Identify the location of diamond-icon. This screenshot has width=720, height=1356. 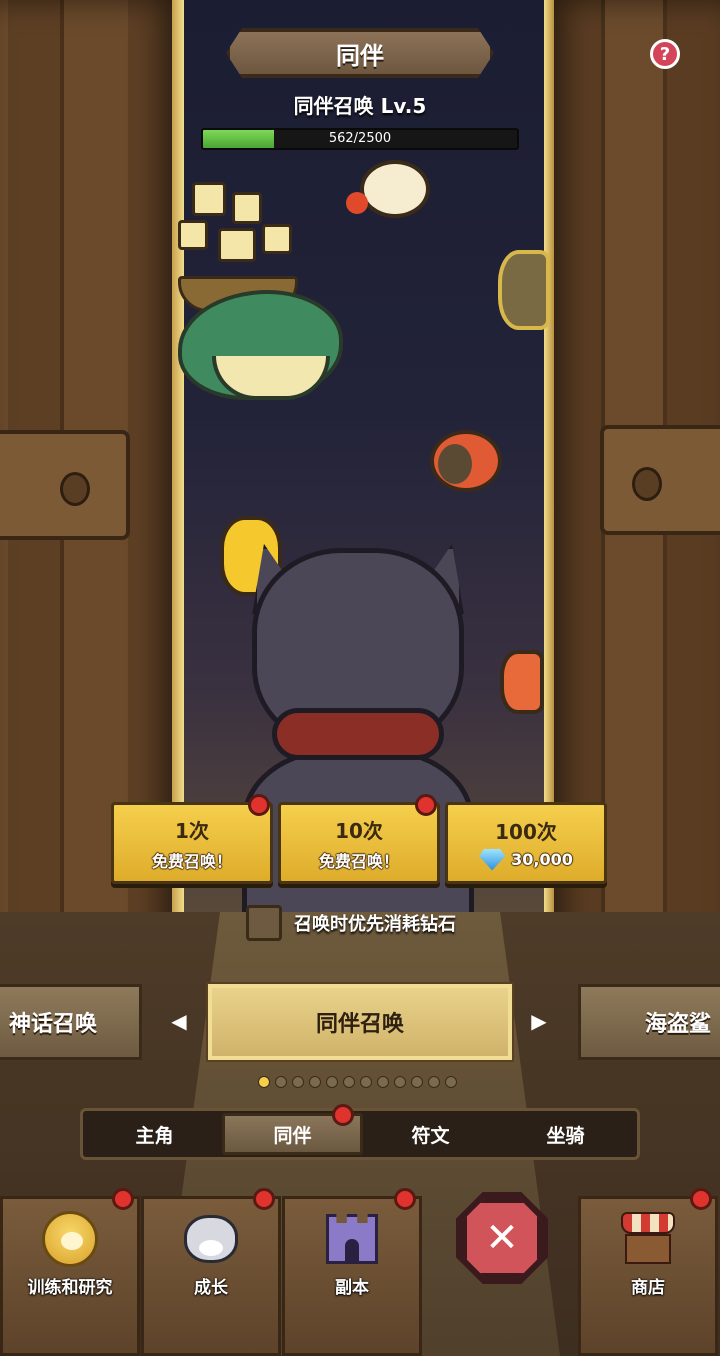
(492, 859).